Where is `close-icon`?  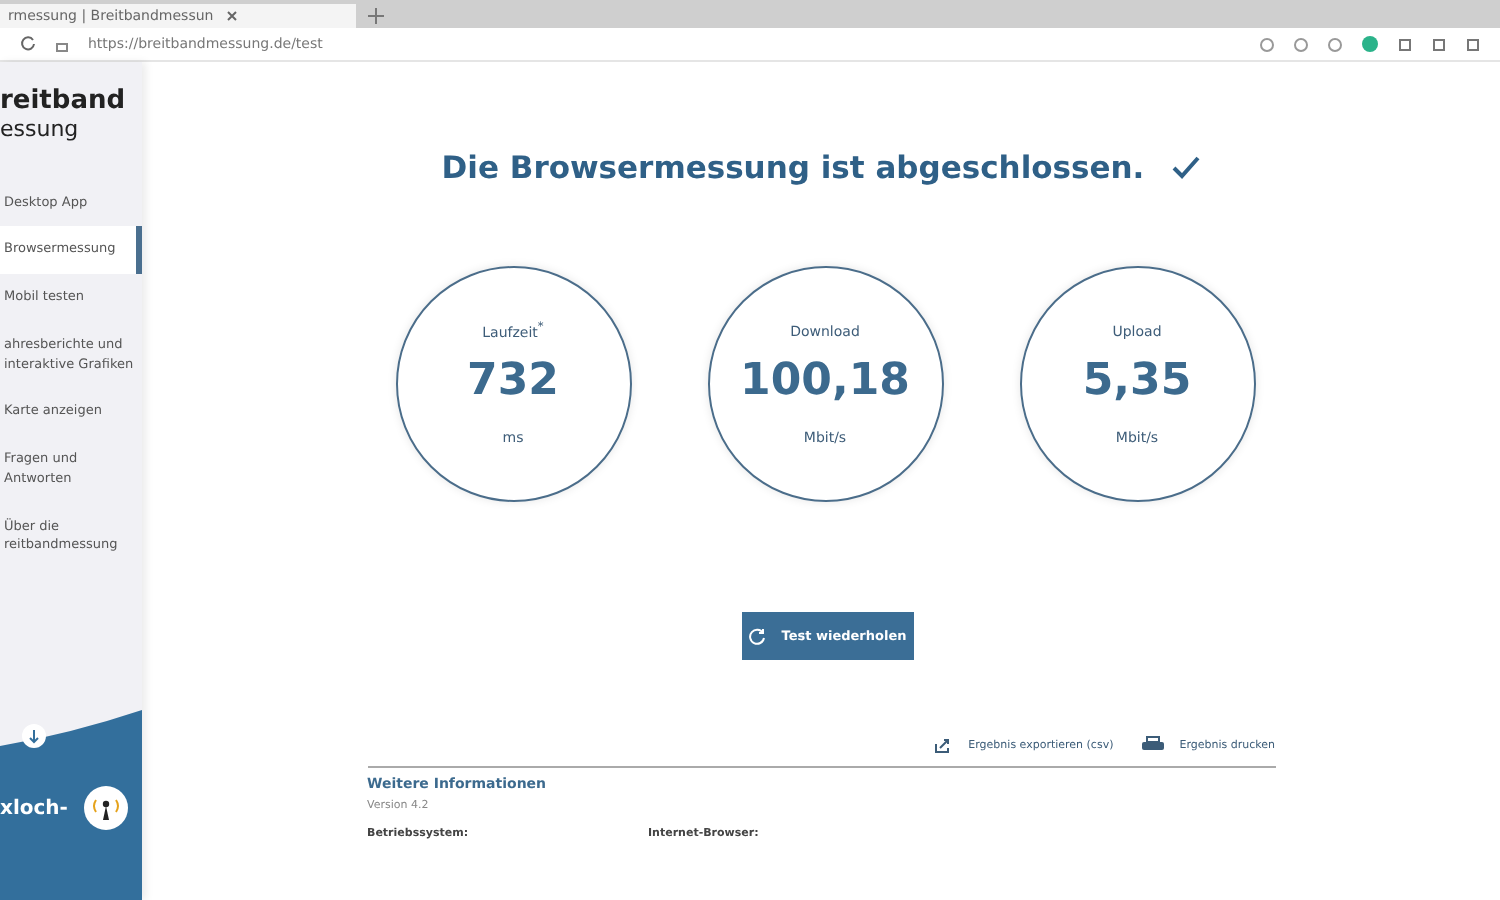 close-icon is located at coordinates (231, 16).